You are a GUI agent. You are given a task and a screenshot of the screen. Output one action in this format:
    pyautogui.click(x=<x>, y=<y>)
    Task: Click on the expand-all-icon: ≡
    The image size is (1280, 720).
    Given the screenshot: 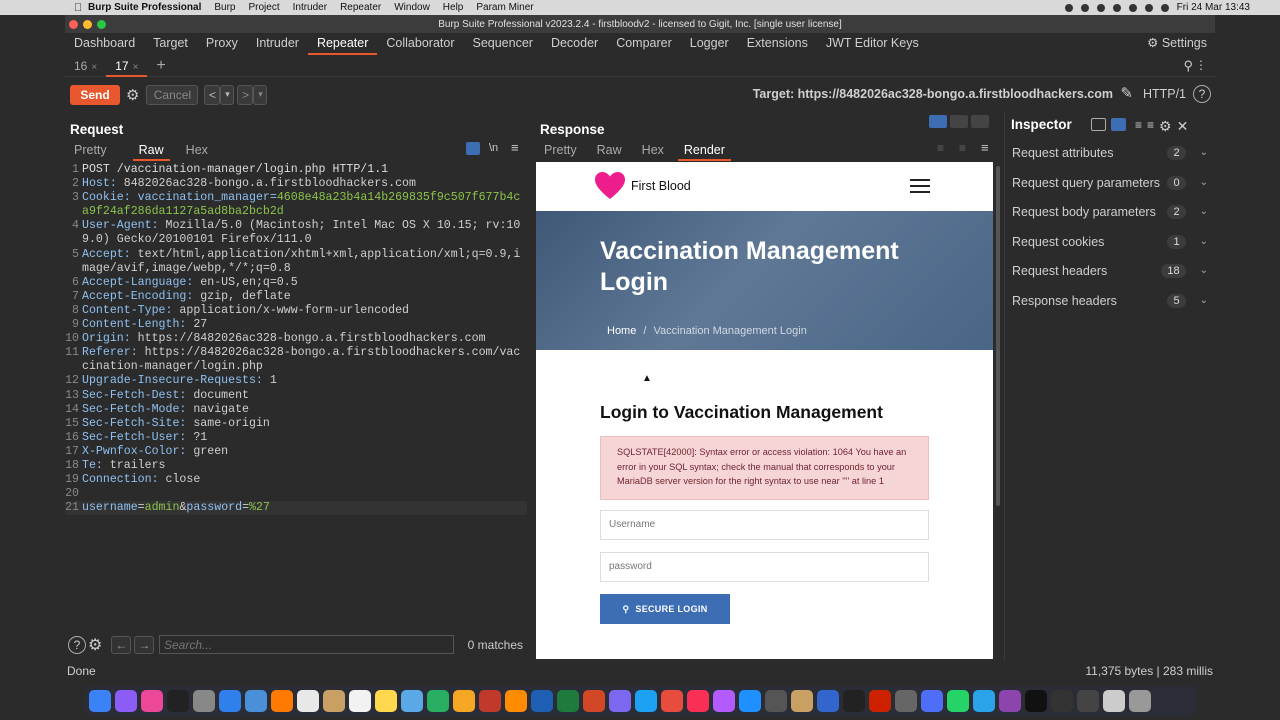 What is the action you would take?
    pyautogui.click(x=1138, y=126)
    